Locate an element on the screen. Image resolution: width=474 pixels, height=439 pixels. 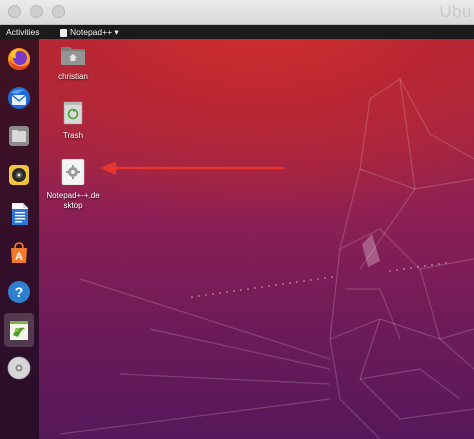
svg-text: A is located at coordinates (19, 257).